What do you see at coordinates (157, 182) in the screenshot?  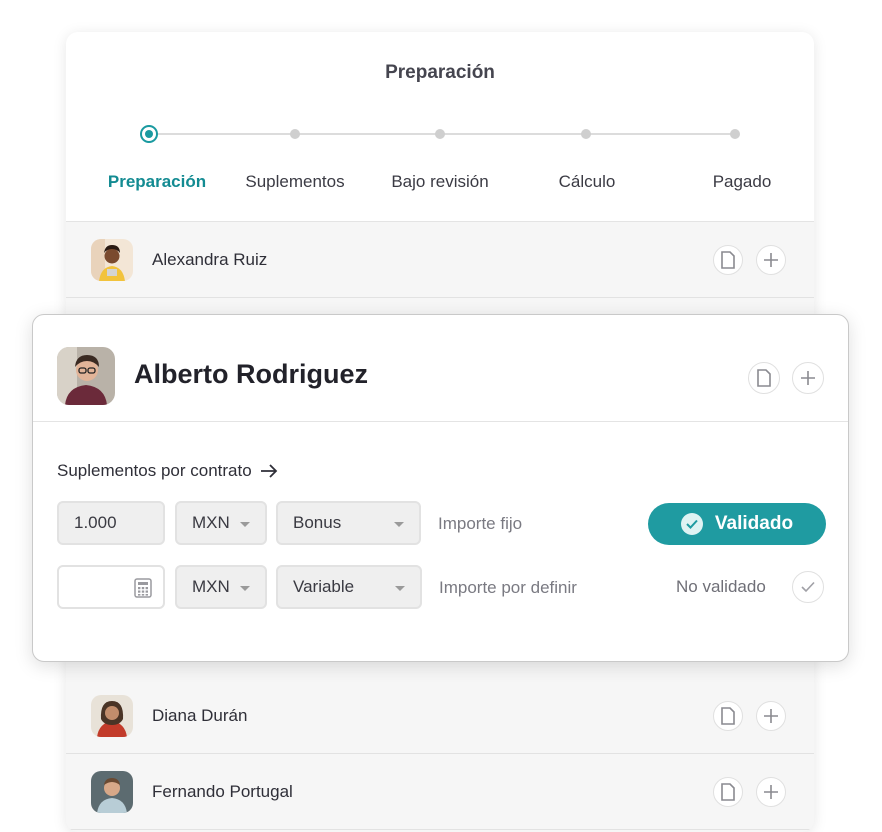 I see `step-label-preparacion: Preparación` at bounding box center [157, 182].